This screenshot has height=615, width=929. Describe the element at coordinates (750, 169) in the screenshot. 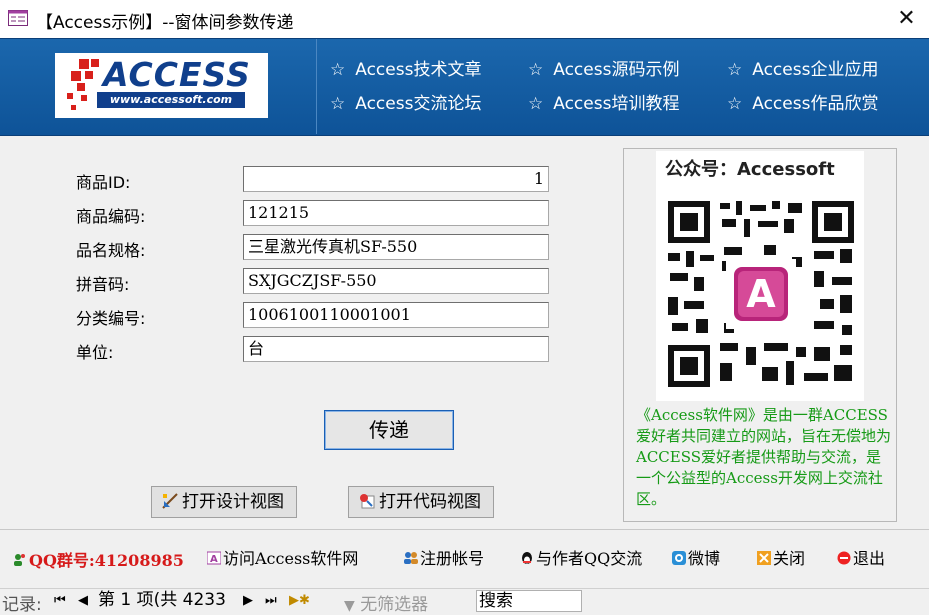

I see `qr-title: 公众号：Accessoft` at that location.